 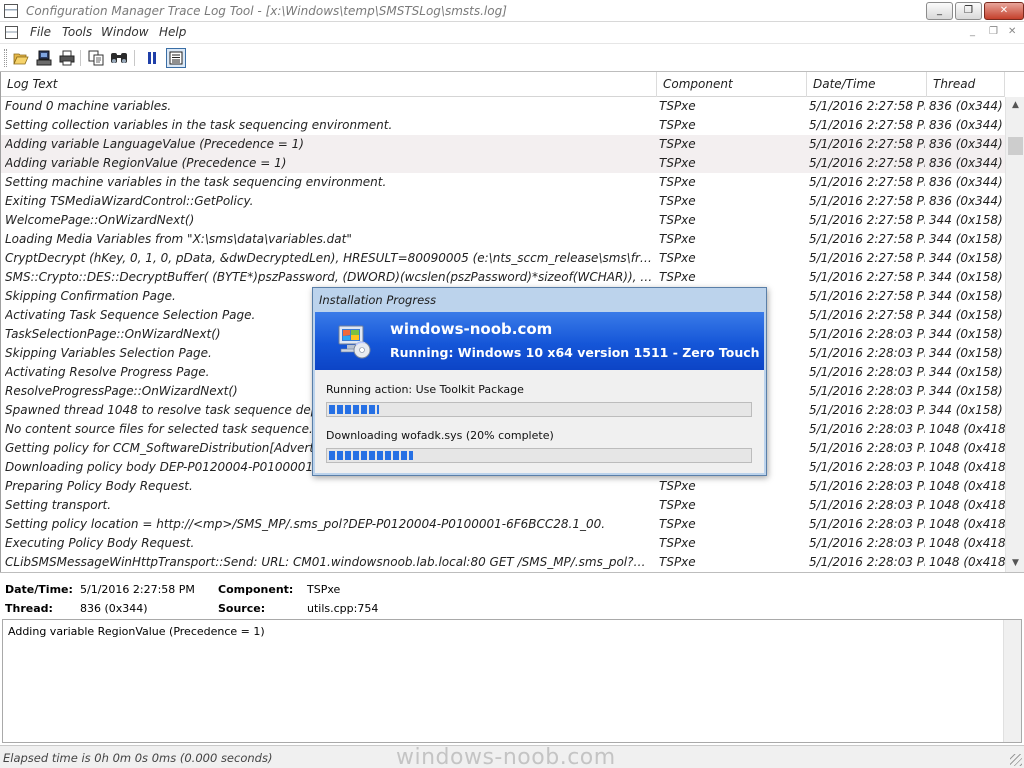 What do you see at coordinates (539, 455) in the screenshot?
I see `download-progress-bar` at bounding box center [539, 455].